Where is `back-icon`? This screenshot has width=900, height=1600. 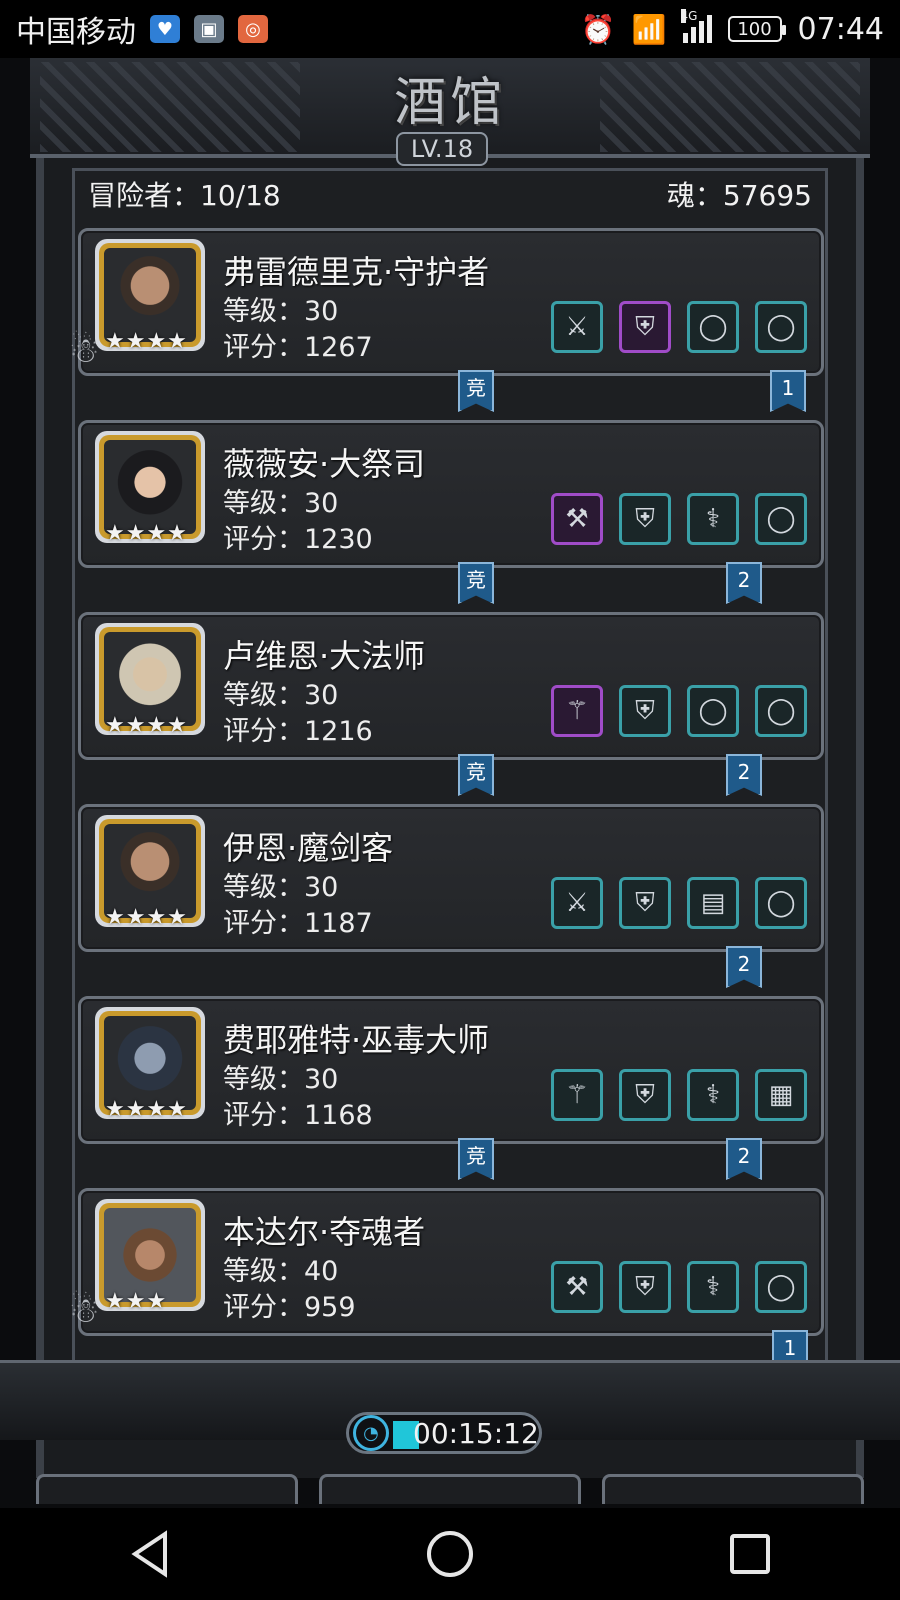
back-icon is located at coordinates (149, 1554).